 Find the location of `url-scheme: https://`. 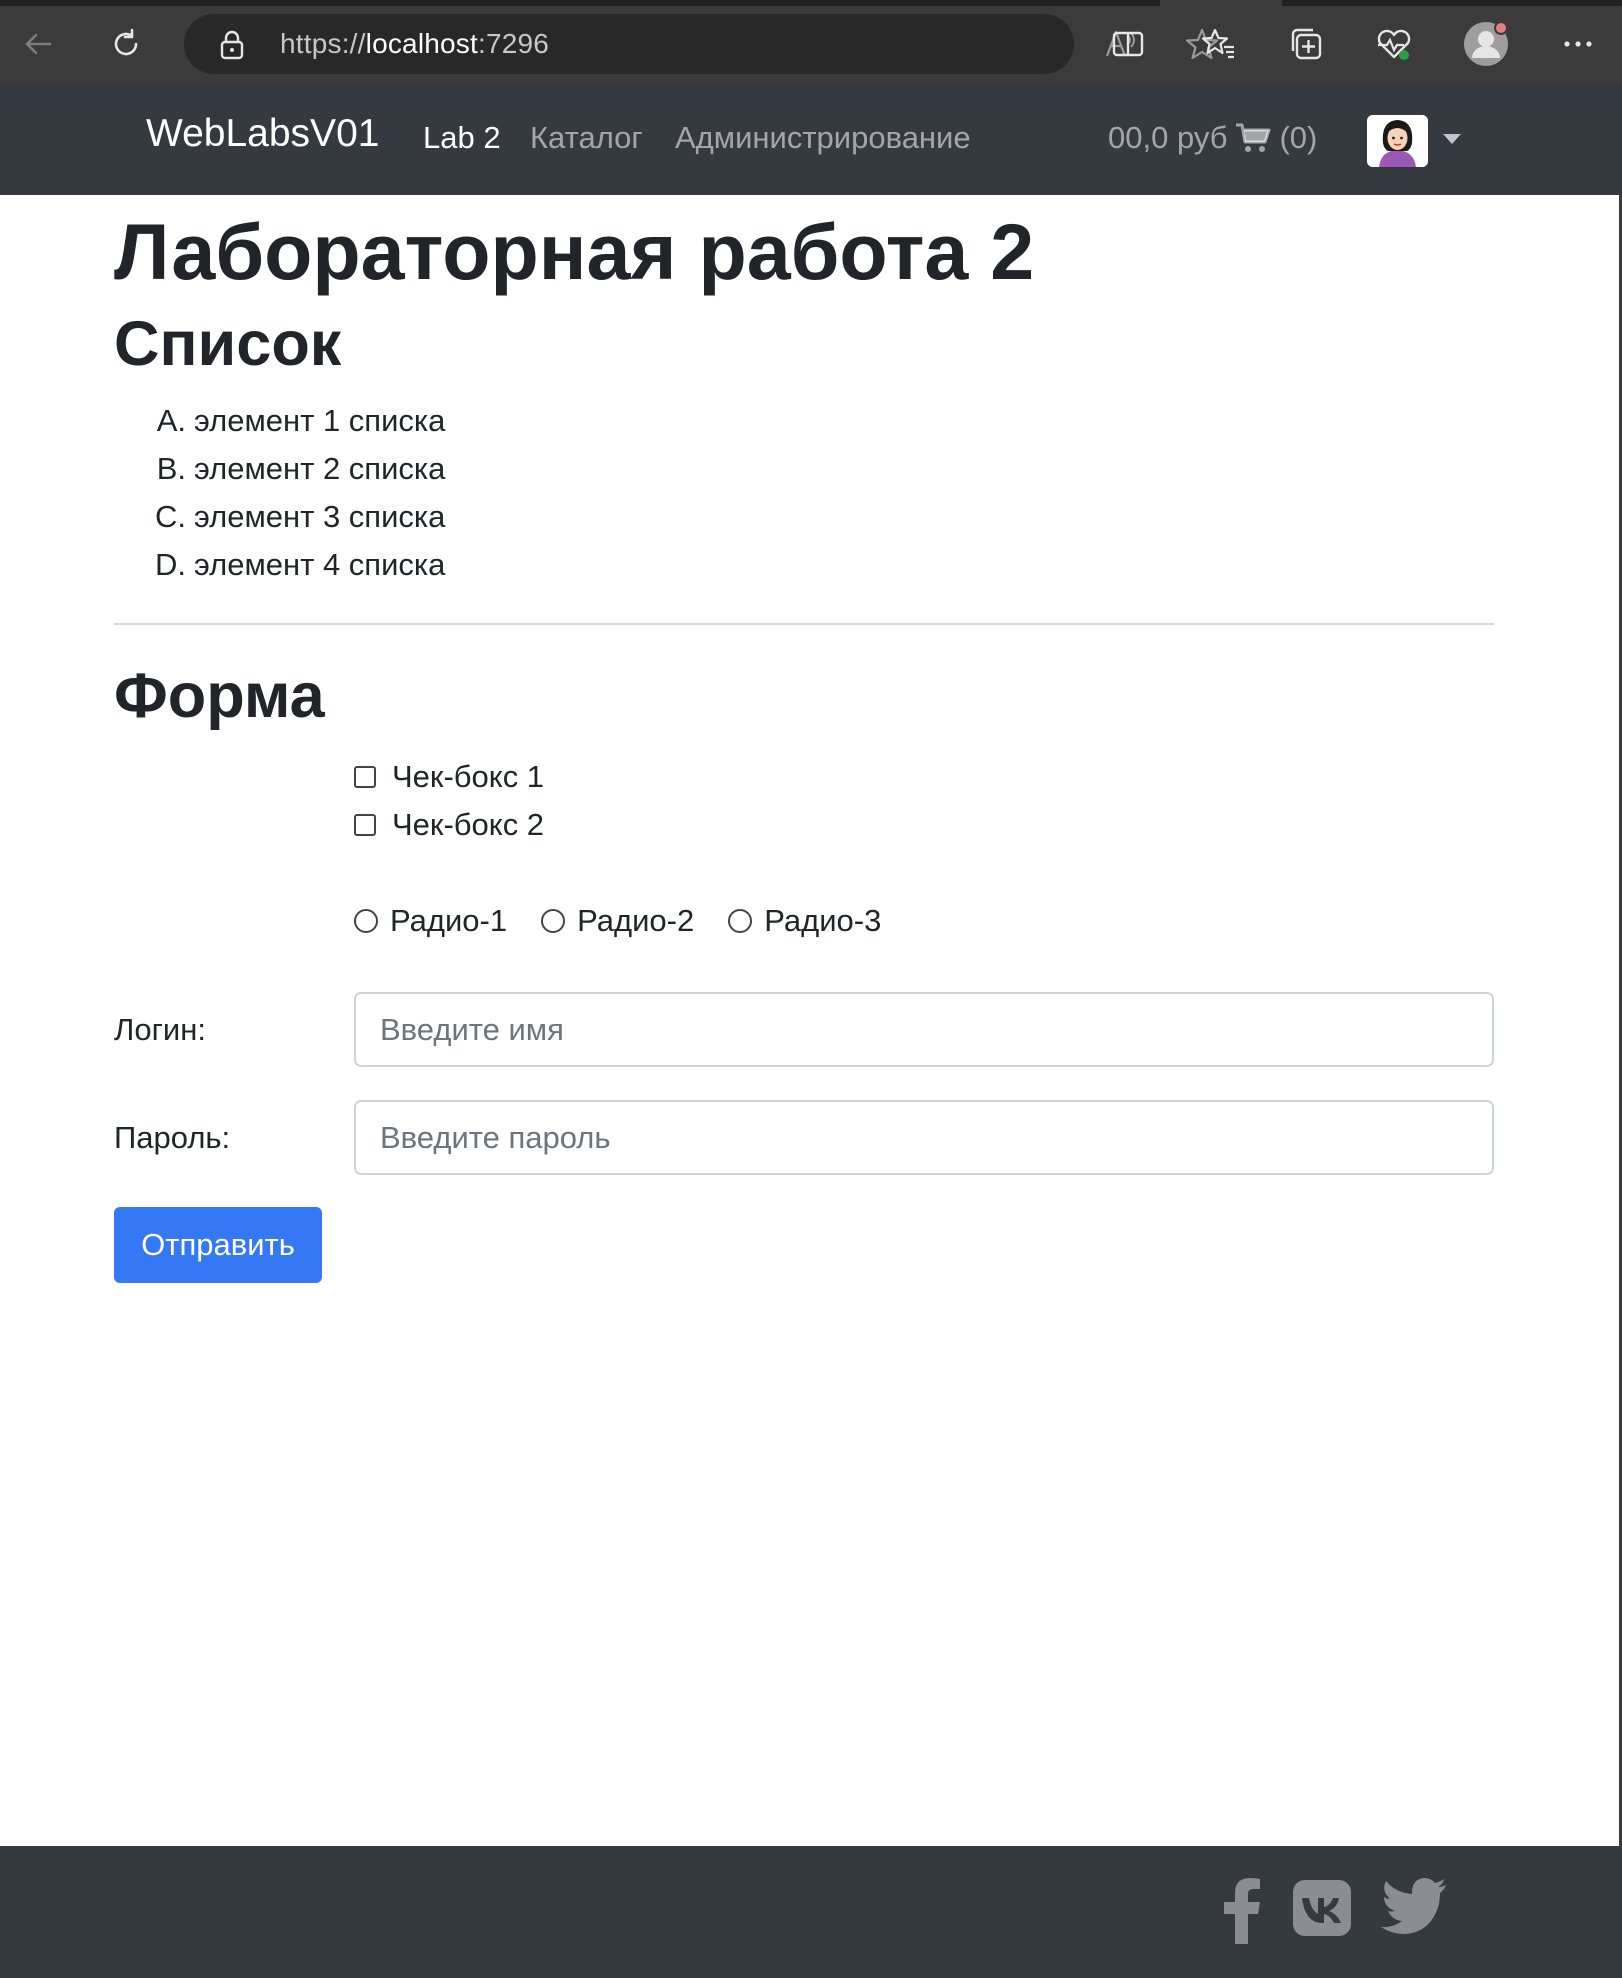

url-scheme: https:// is located at coordinates (323, 43).